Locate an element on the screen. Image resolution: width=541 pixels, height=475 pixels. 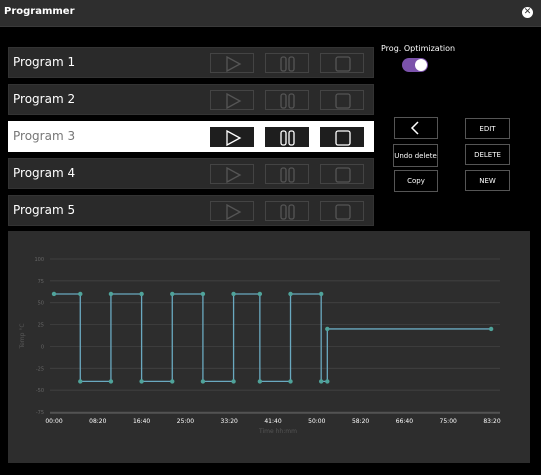
x-tick-label: 66:40 is located at coordinates (404, 421).